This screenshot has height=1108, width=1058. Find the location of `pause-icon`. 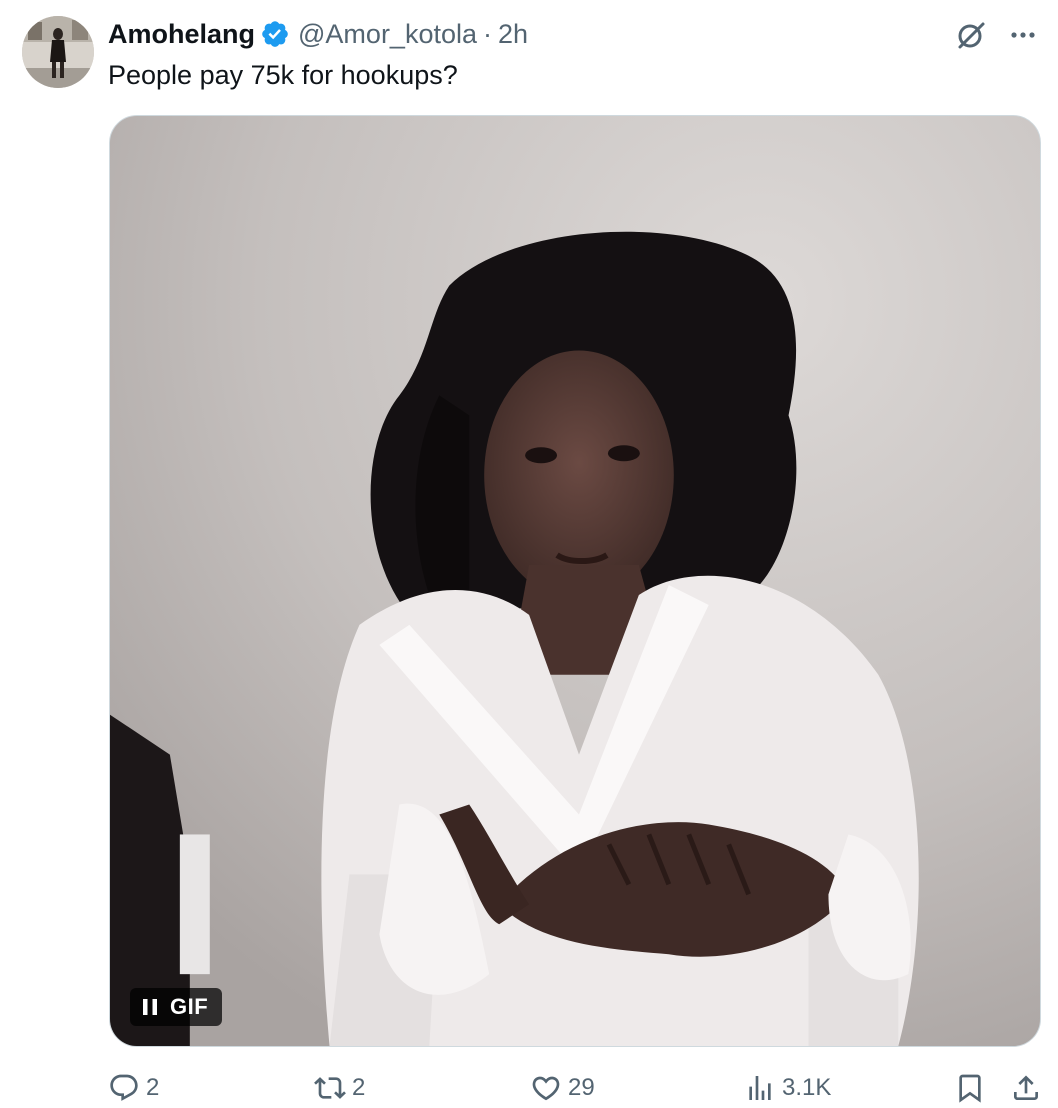

pause-icon is located at coordinates (150, 1007).